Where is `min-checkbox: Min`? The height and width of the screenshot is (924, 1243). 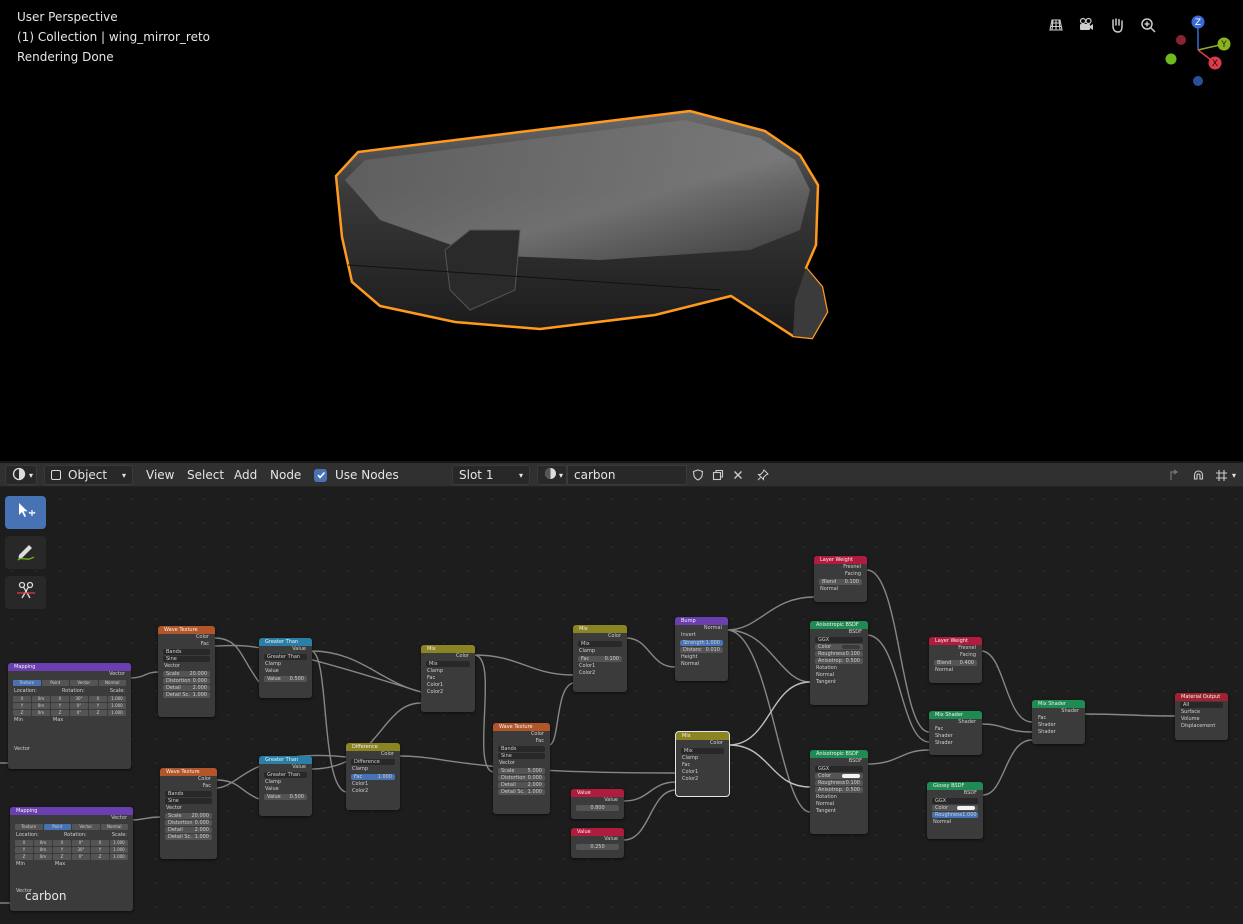 min-checkbox: Min is located at coordinates (18, 720).